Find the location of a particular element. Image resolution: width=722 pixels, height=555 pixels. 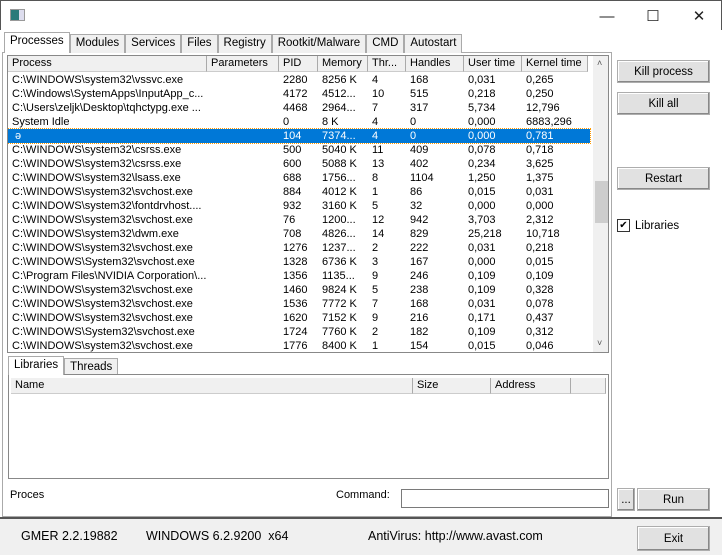

cell-pid: 1776 is located at coordinates (295, 346).